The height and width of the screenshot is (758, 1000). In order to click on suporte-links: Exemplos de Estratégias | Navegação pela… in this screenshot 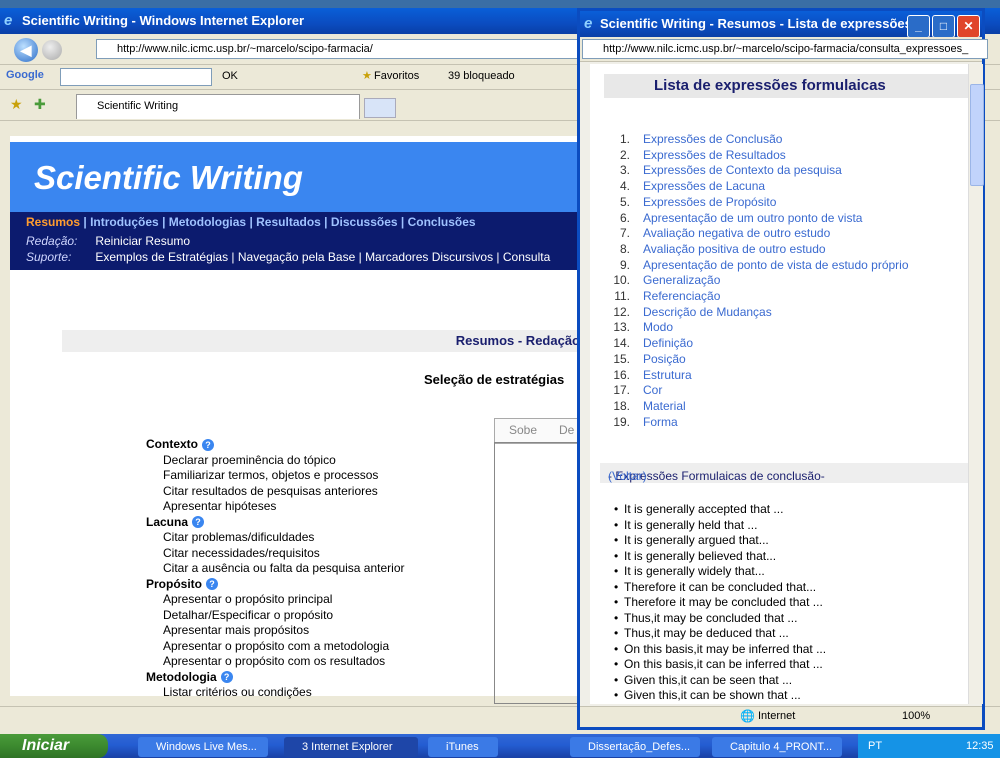, I will do `click(322, 257)`.